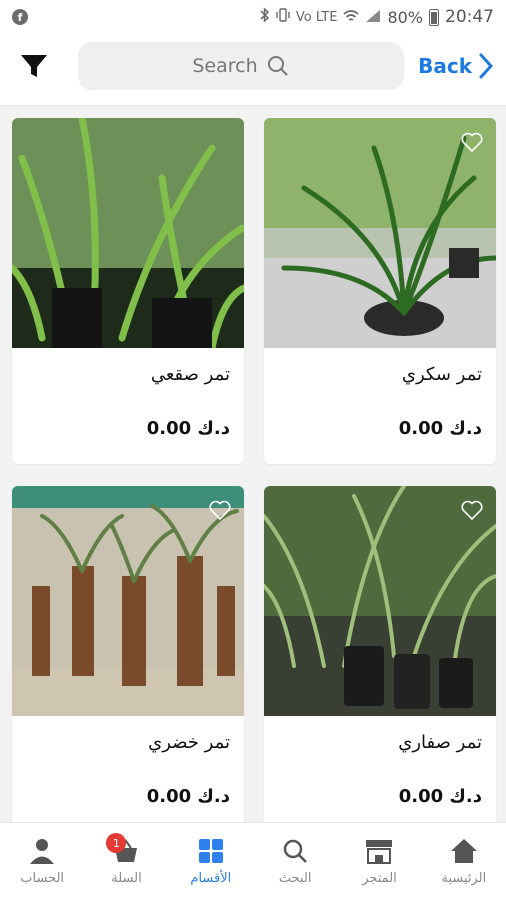 The image size is (506, 900). Describe the element at coordinates (464, 878) in the screenshot. I see `nav-home-label: الرئيسية` at that location.